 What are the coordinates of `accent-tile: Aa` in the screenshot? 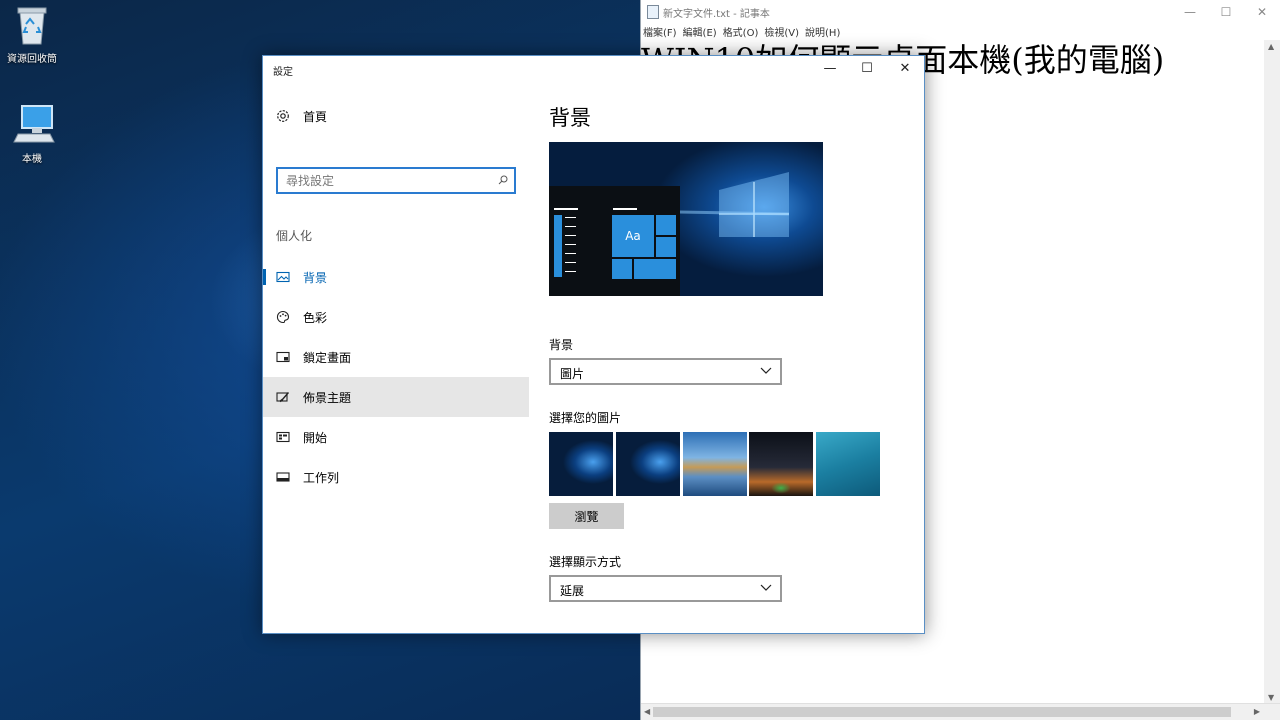 It's located at (633, 236).